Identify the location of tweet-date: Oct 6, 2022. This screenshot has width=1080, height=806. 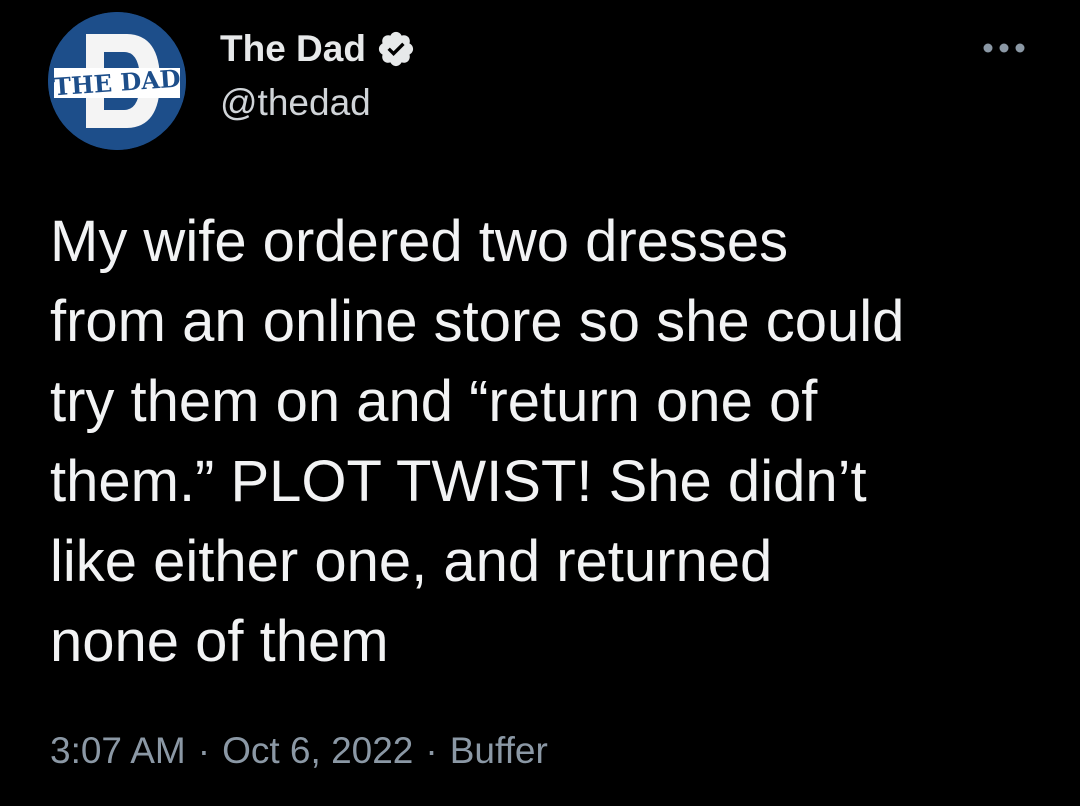
(317, 751).